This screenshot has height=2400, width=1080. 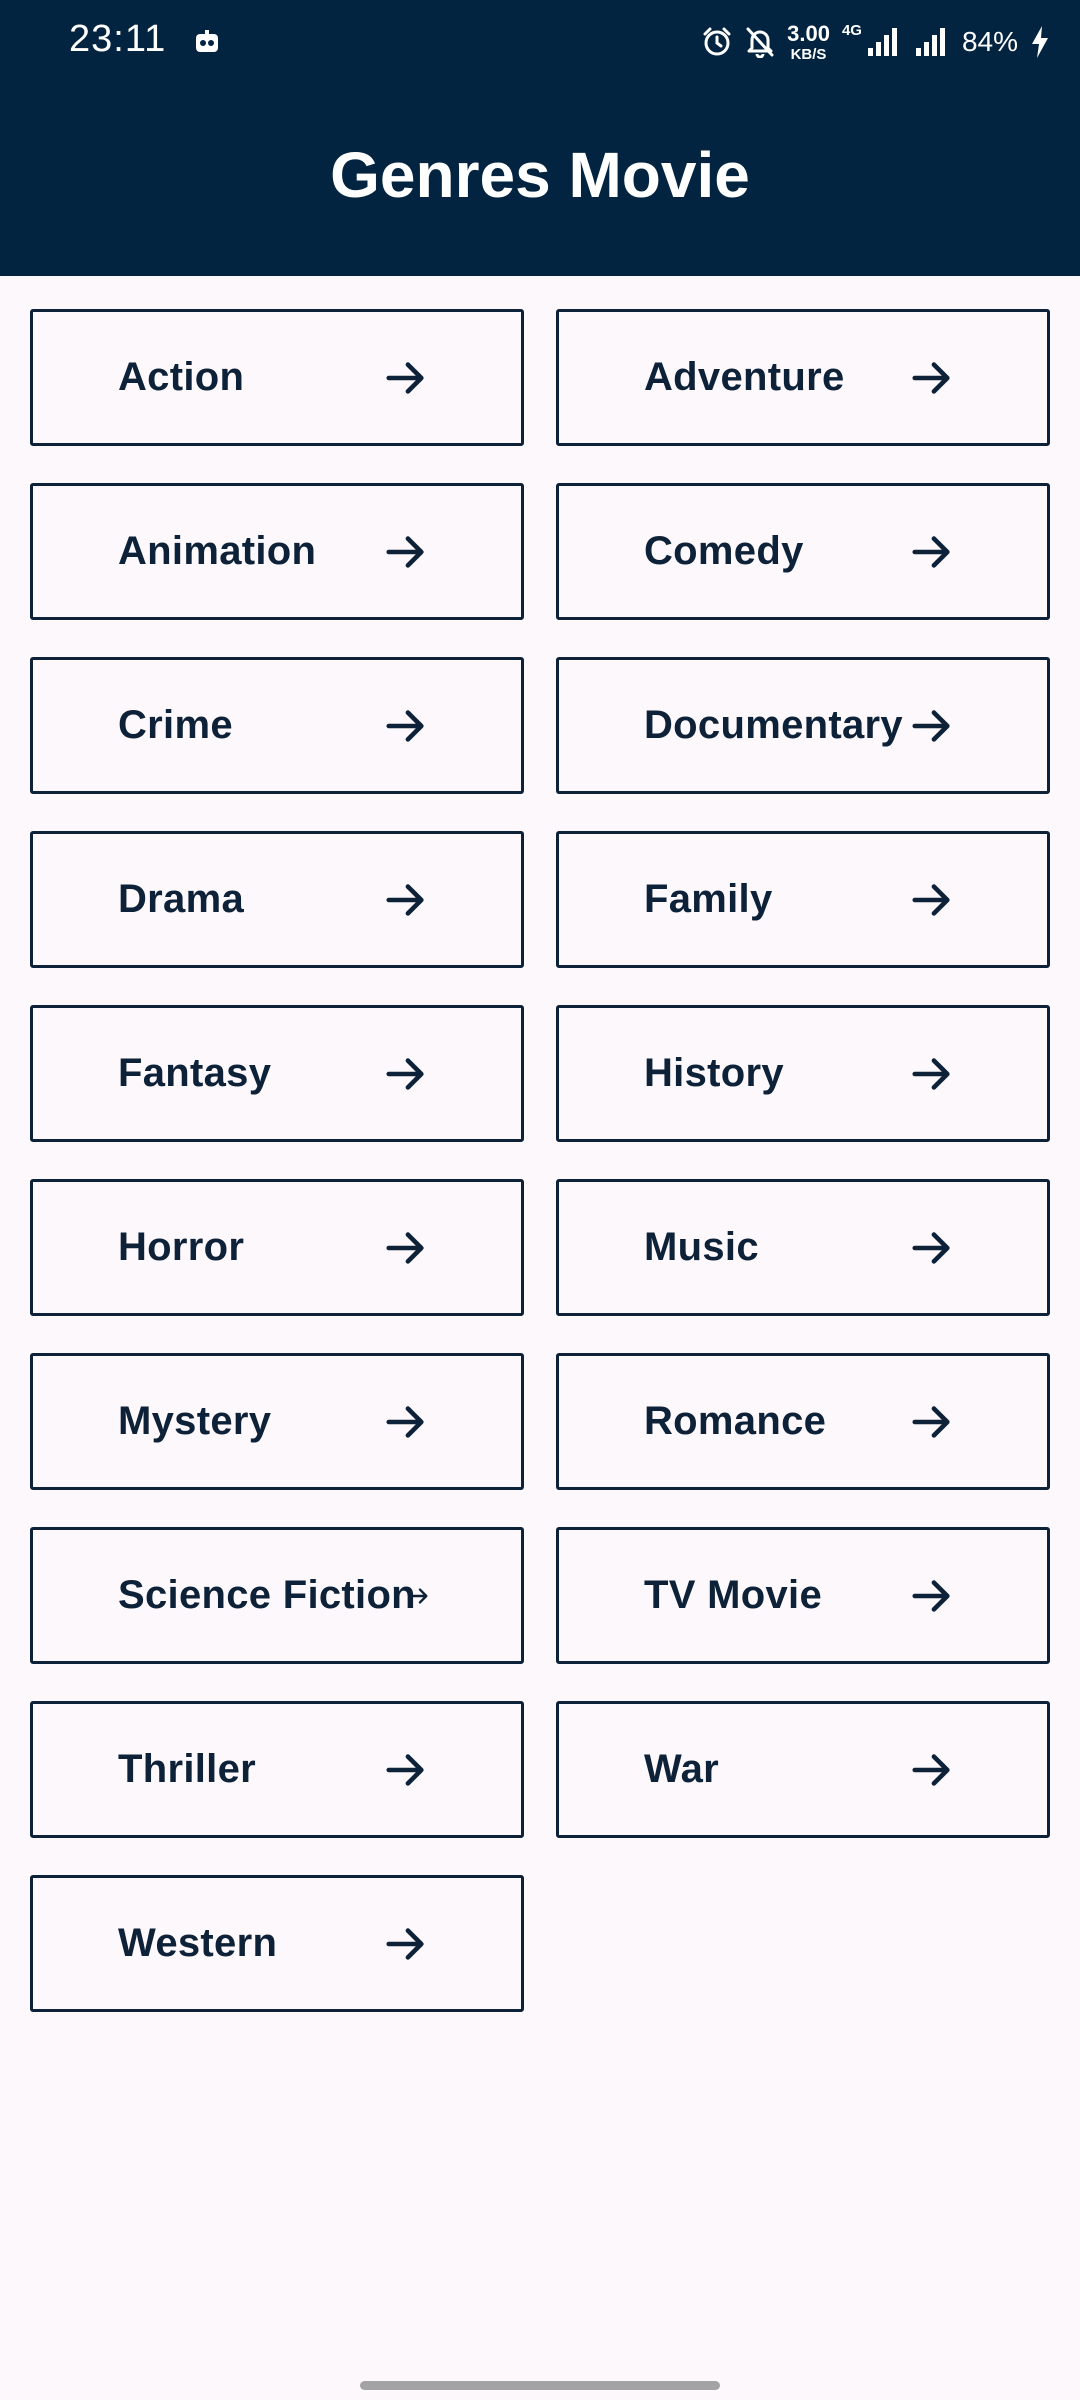 What do you see at coordinates (773, 725) in the screenshot?
I see `genre-label: Documentary` at bounding box center [773, 725].